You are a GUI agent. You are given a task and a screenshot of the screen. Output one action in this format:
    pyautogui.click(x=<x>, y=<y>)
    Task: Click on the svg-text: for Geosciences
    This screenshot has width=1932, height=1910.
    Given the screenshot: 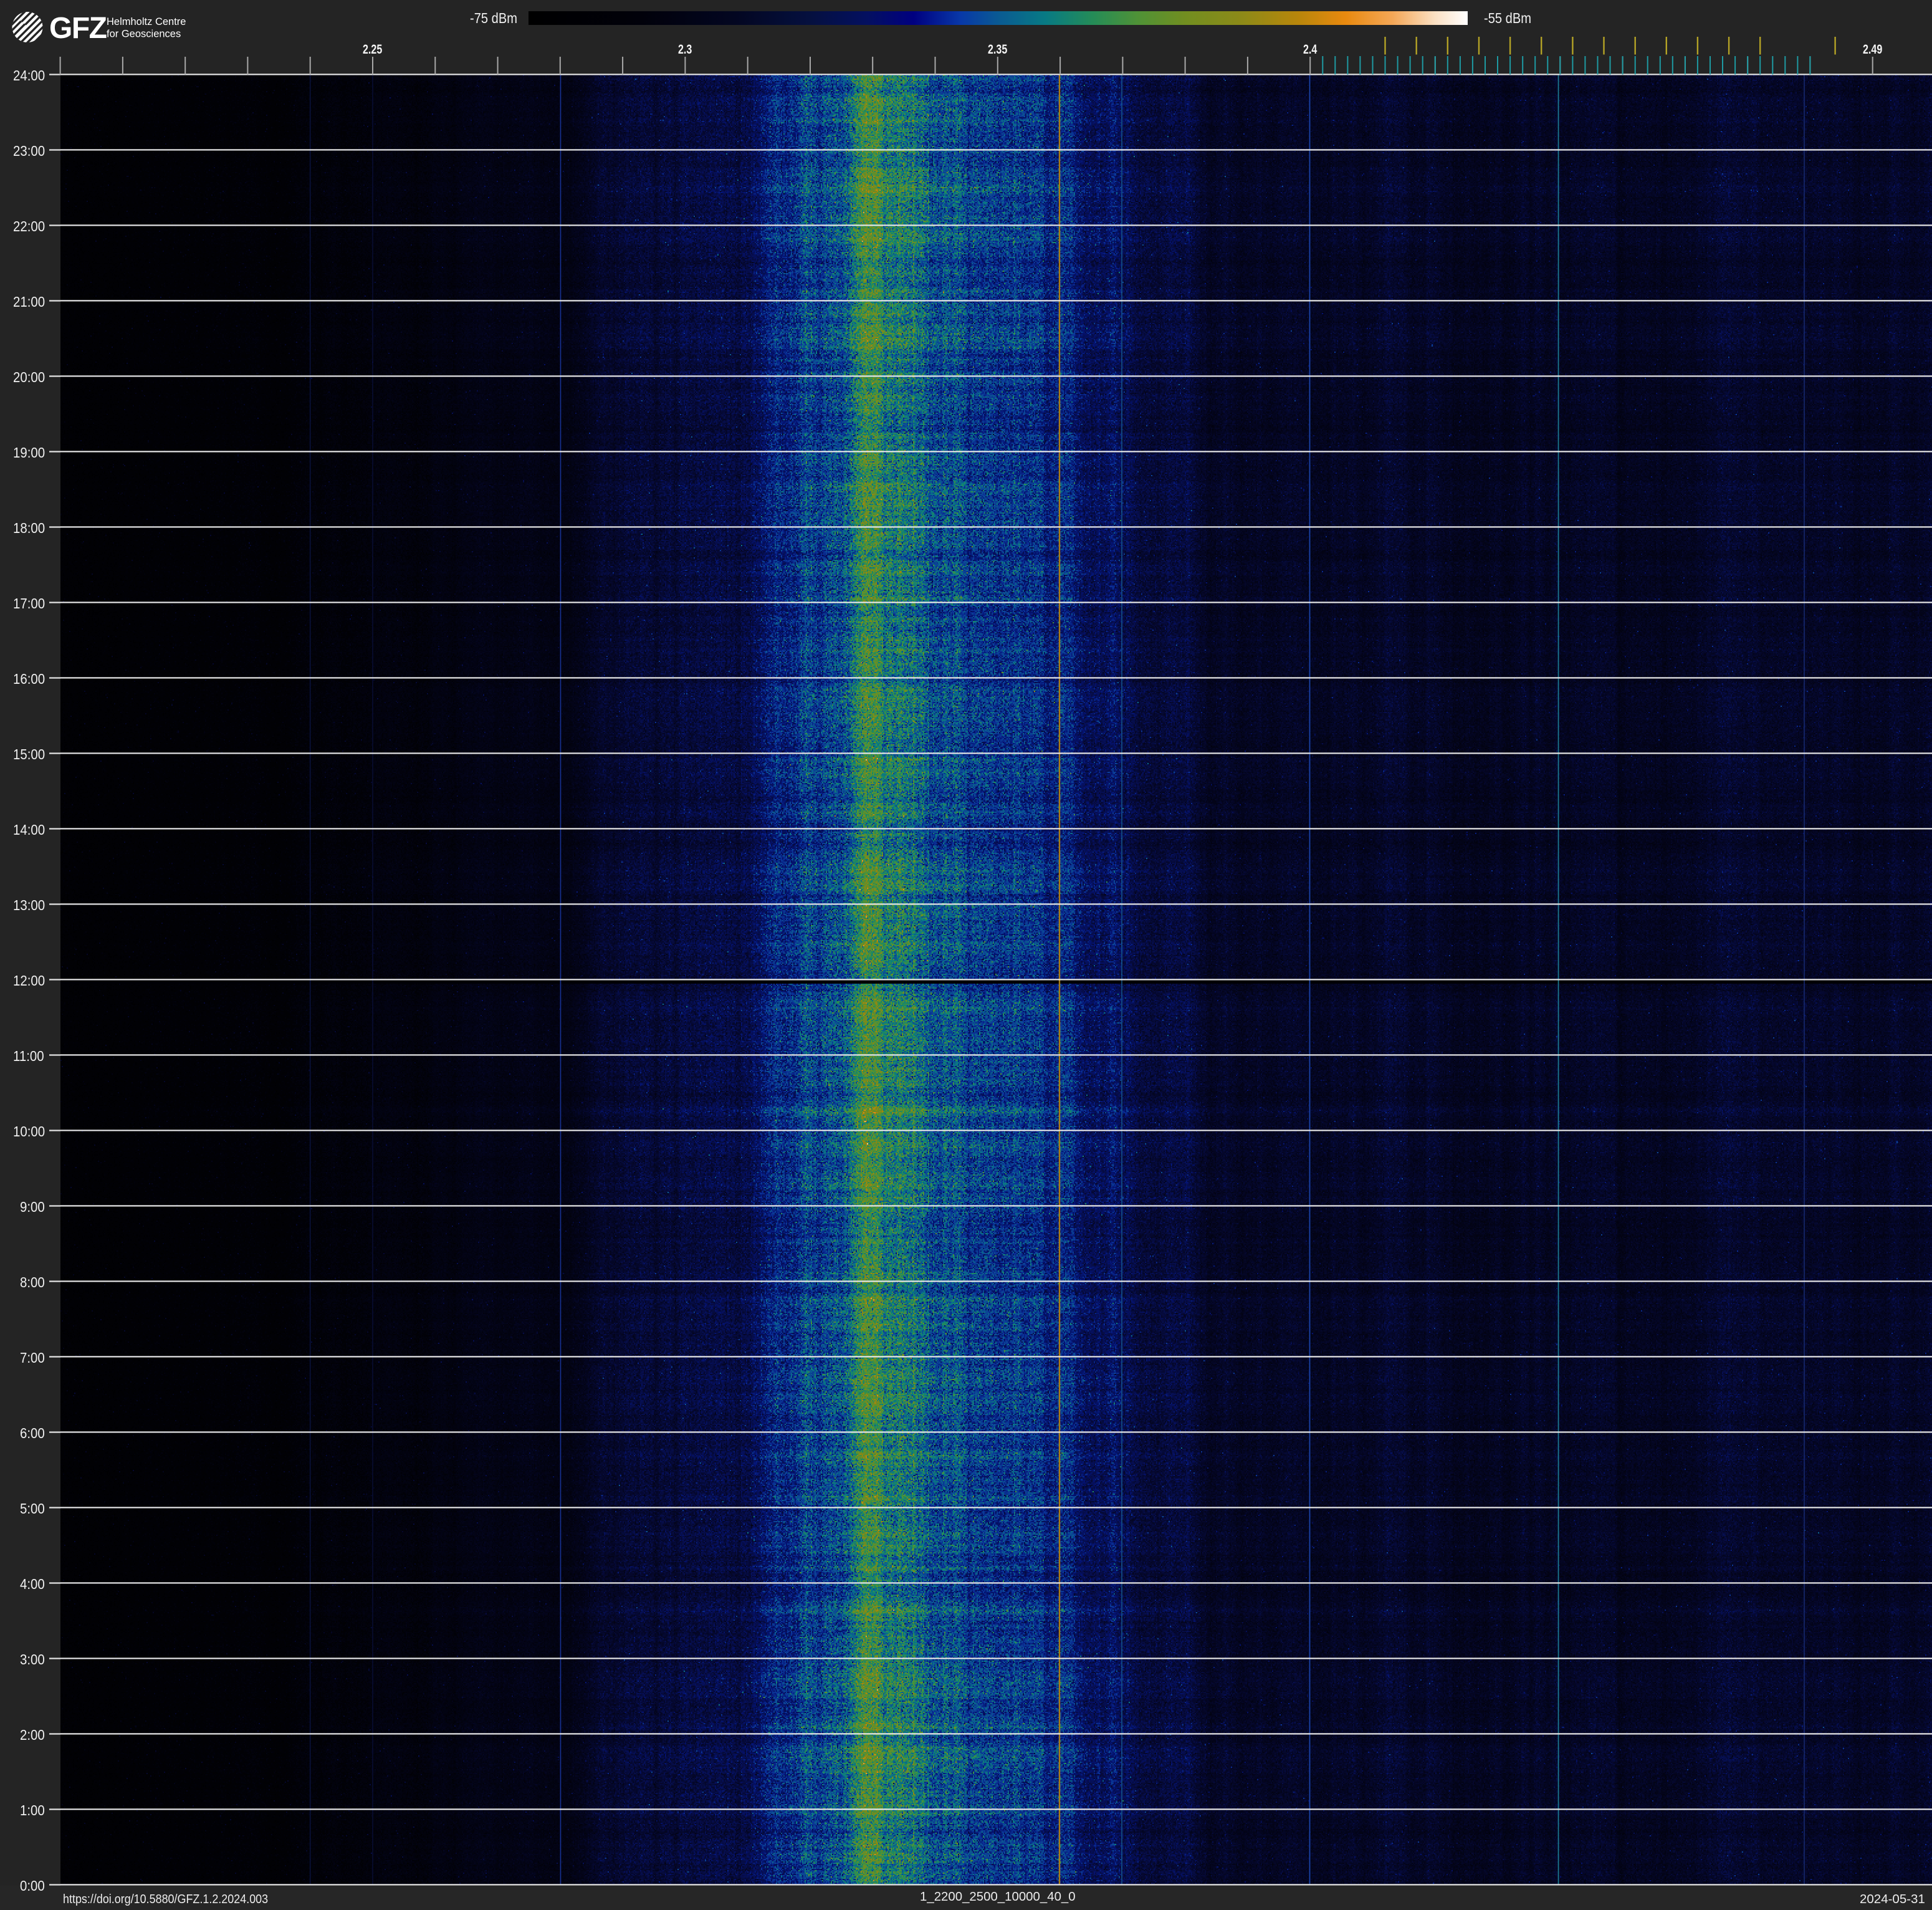 What is the action you would take?
    pyautogui.click(x=144, y=34)
    